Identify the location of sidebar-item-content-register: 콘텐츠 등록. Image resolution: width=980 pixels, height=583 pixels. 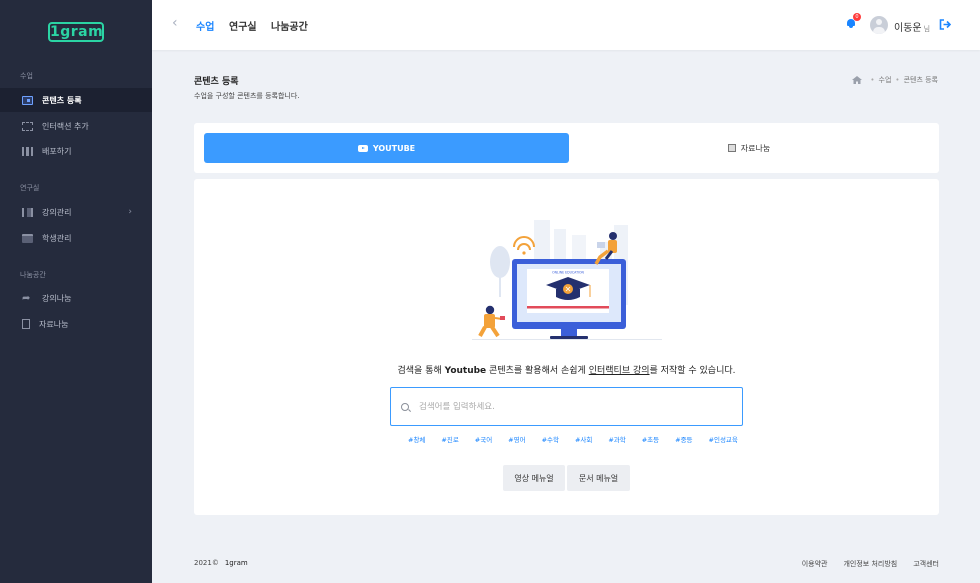
(76, 100).